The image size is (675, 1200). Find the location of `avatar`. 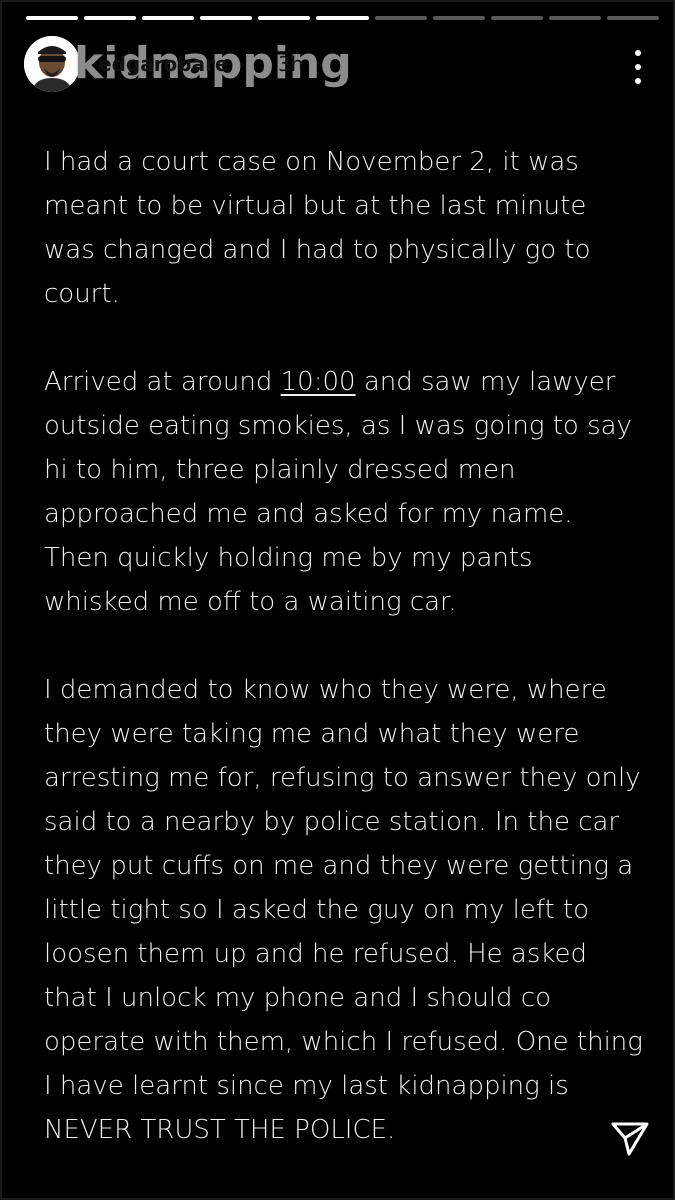

avatar is located at coordinates (52, 64).